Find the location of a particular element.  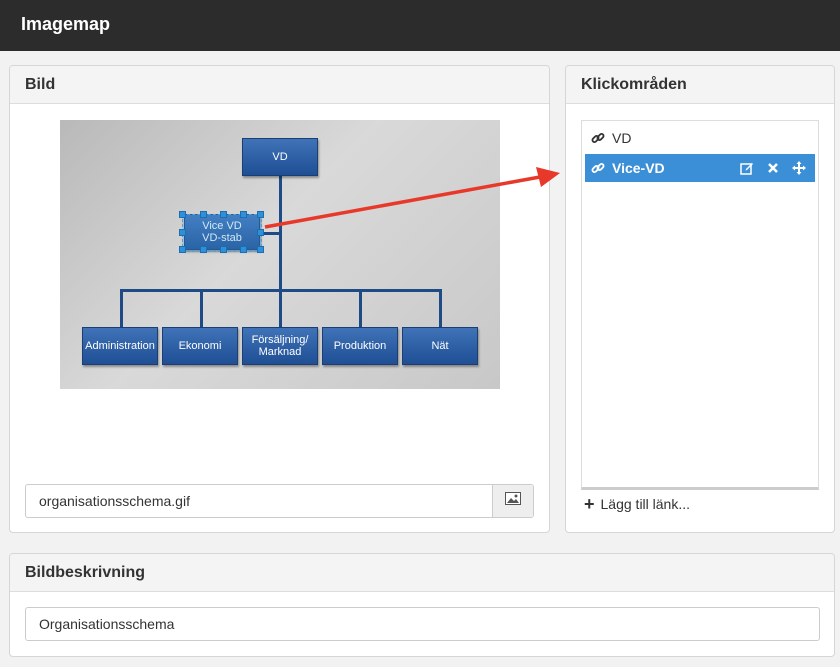

browse-image-button is located at coordinates (512, 501).